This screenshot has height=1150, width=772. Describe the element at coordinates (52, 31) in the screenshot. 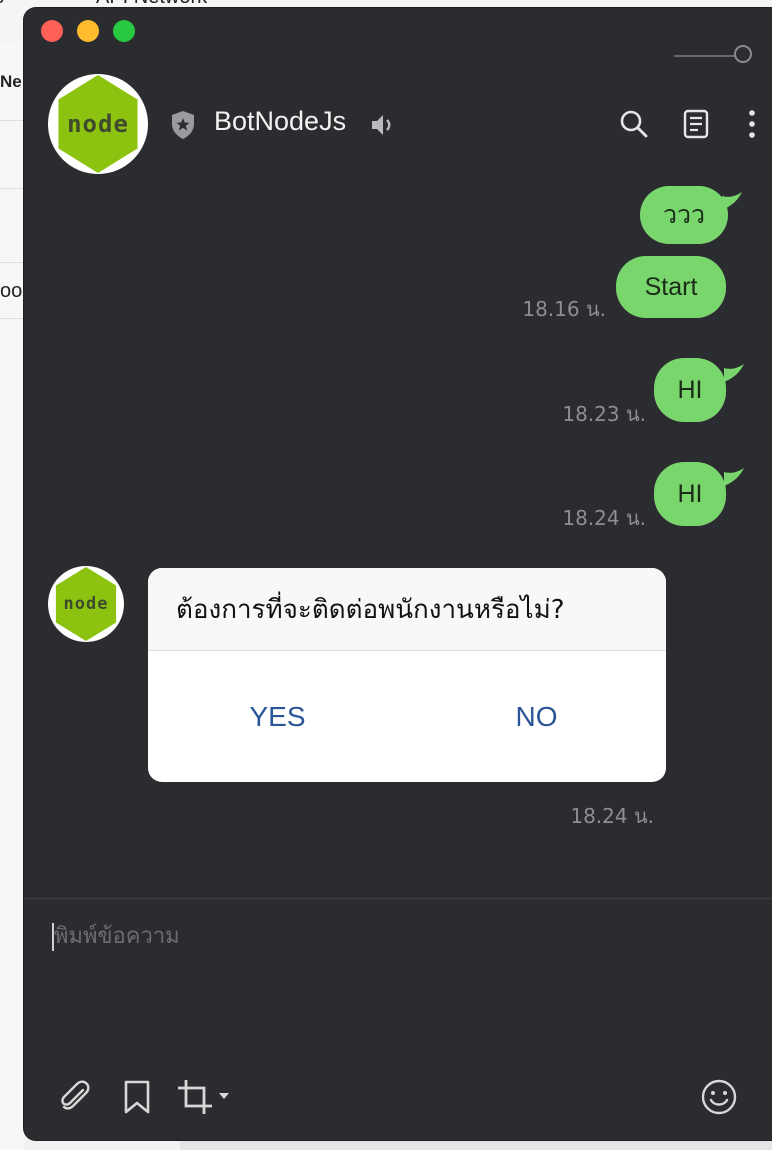

I see `close-window-button` at that location.